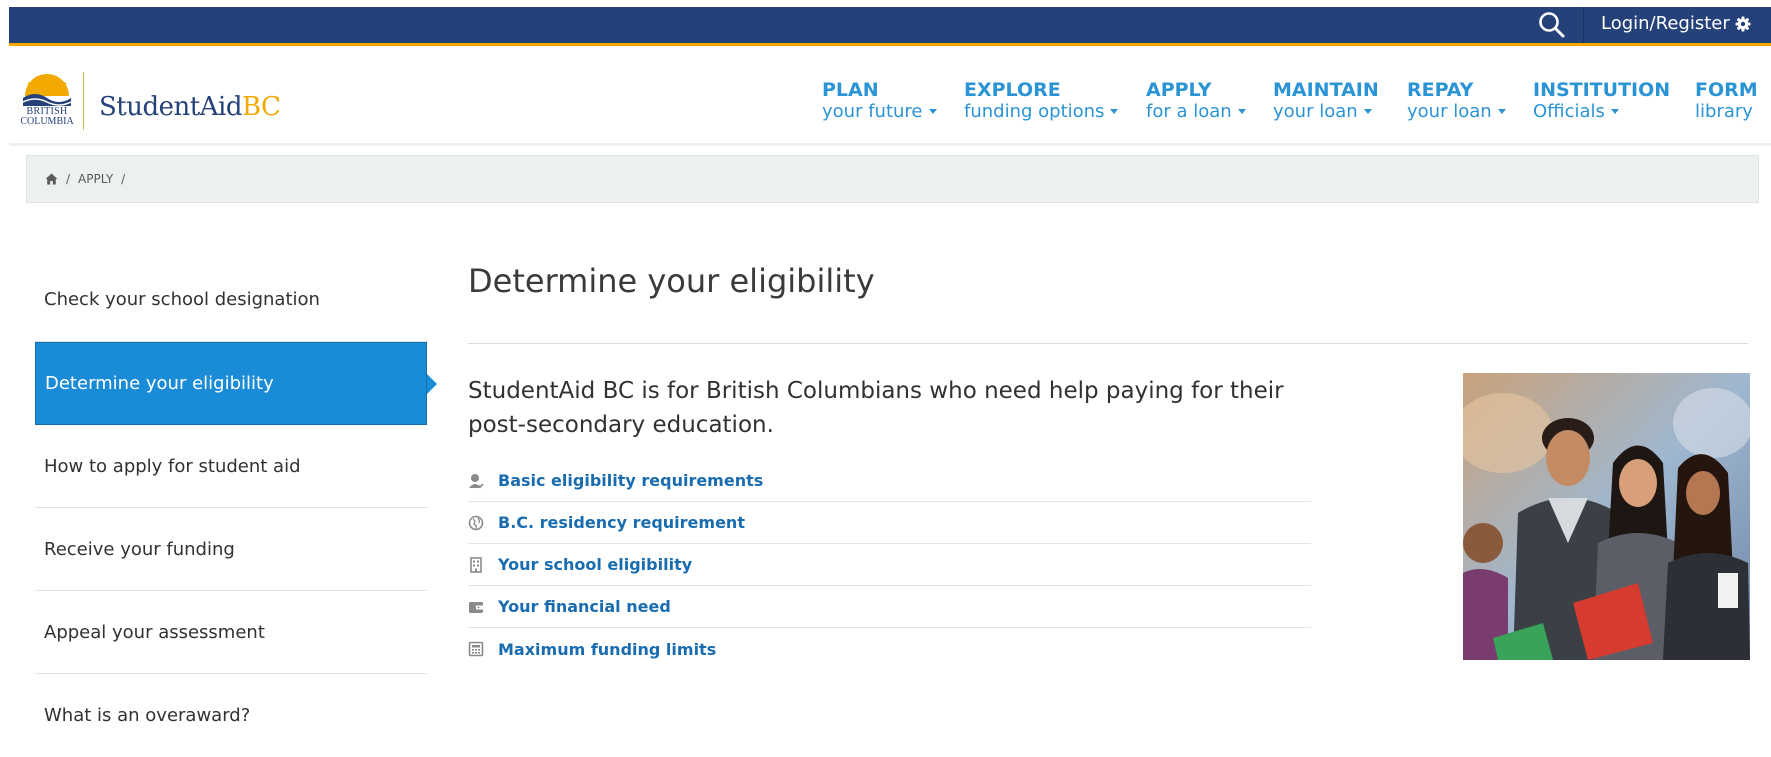 This screenshot has width=1771, height=757. What do you see at coordinates (1743, 23) in the screenshot?
I see `gear-icon` at bounding box center [1743, 23].